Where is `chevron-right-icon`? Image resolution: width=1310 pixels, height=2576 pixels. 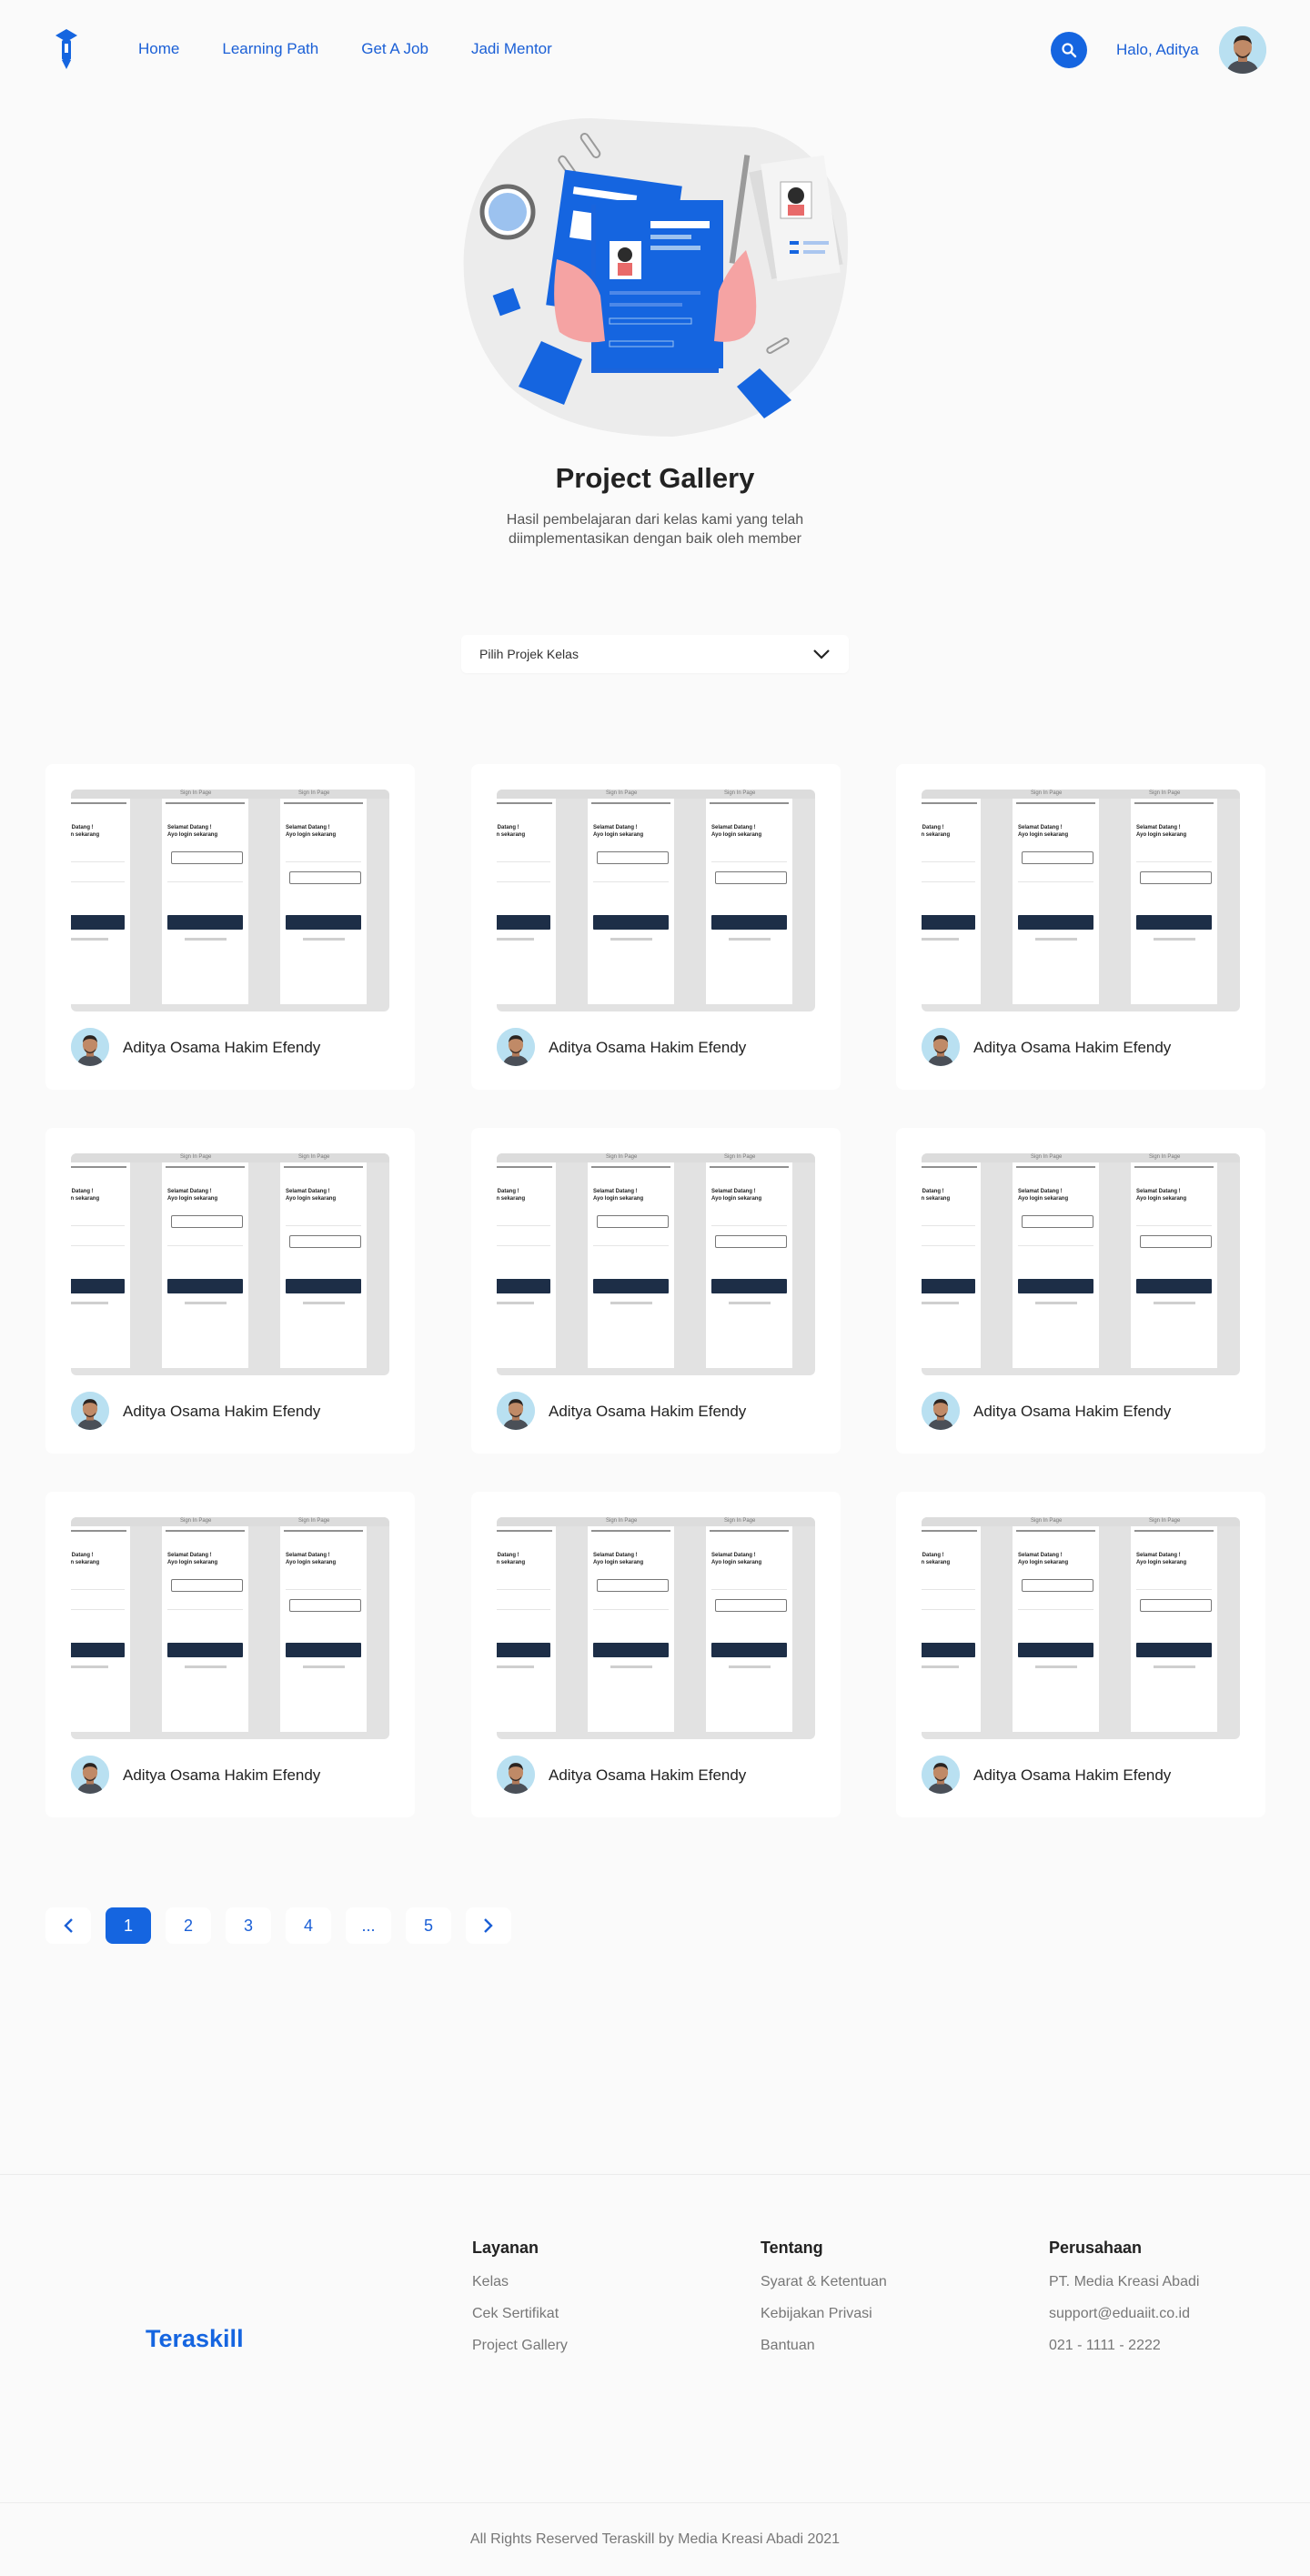
chevron-right-icon is located at coordinates (489, 1925).